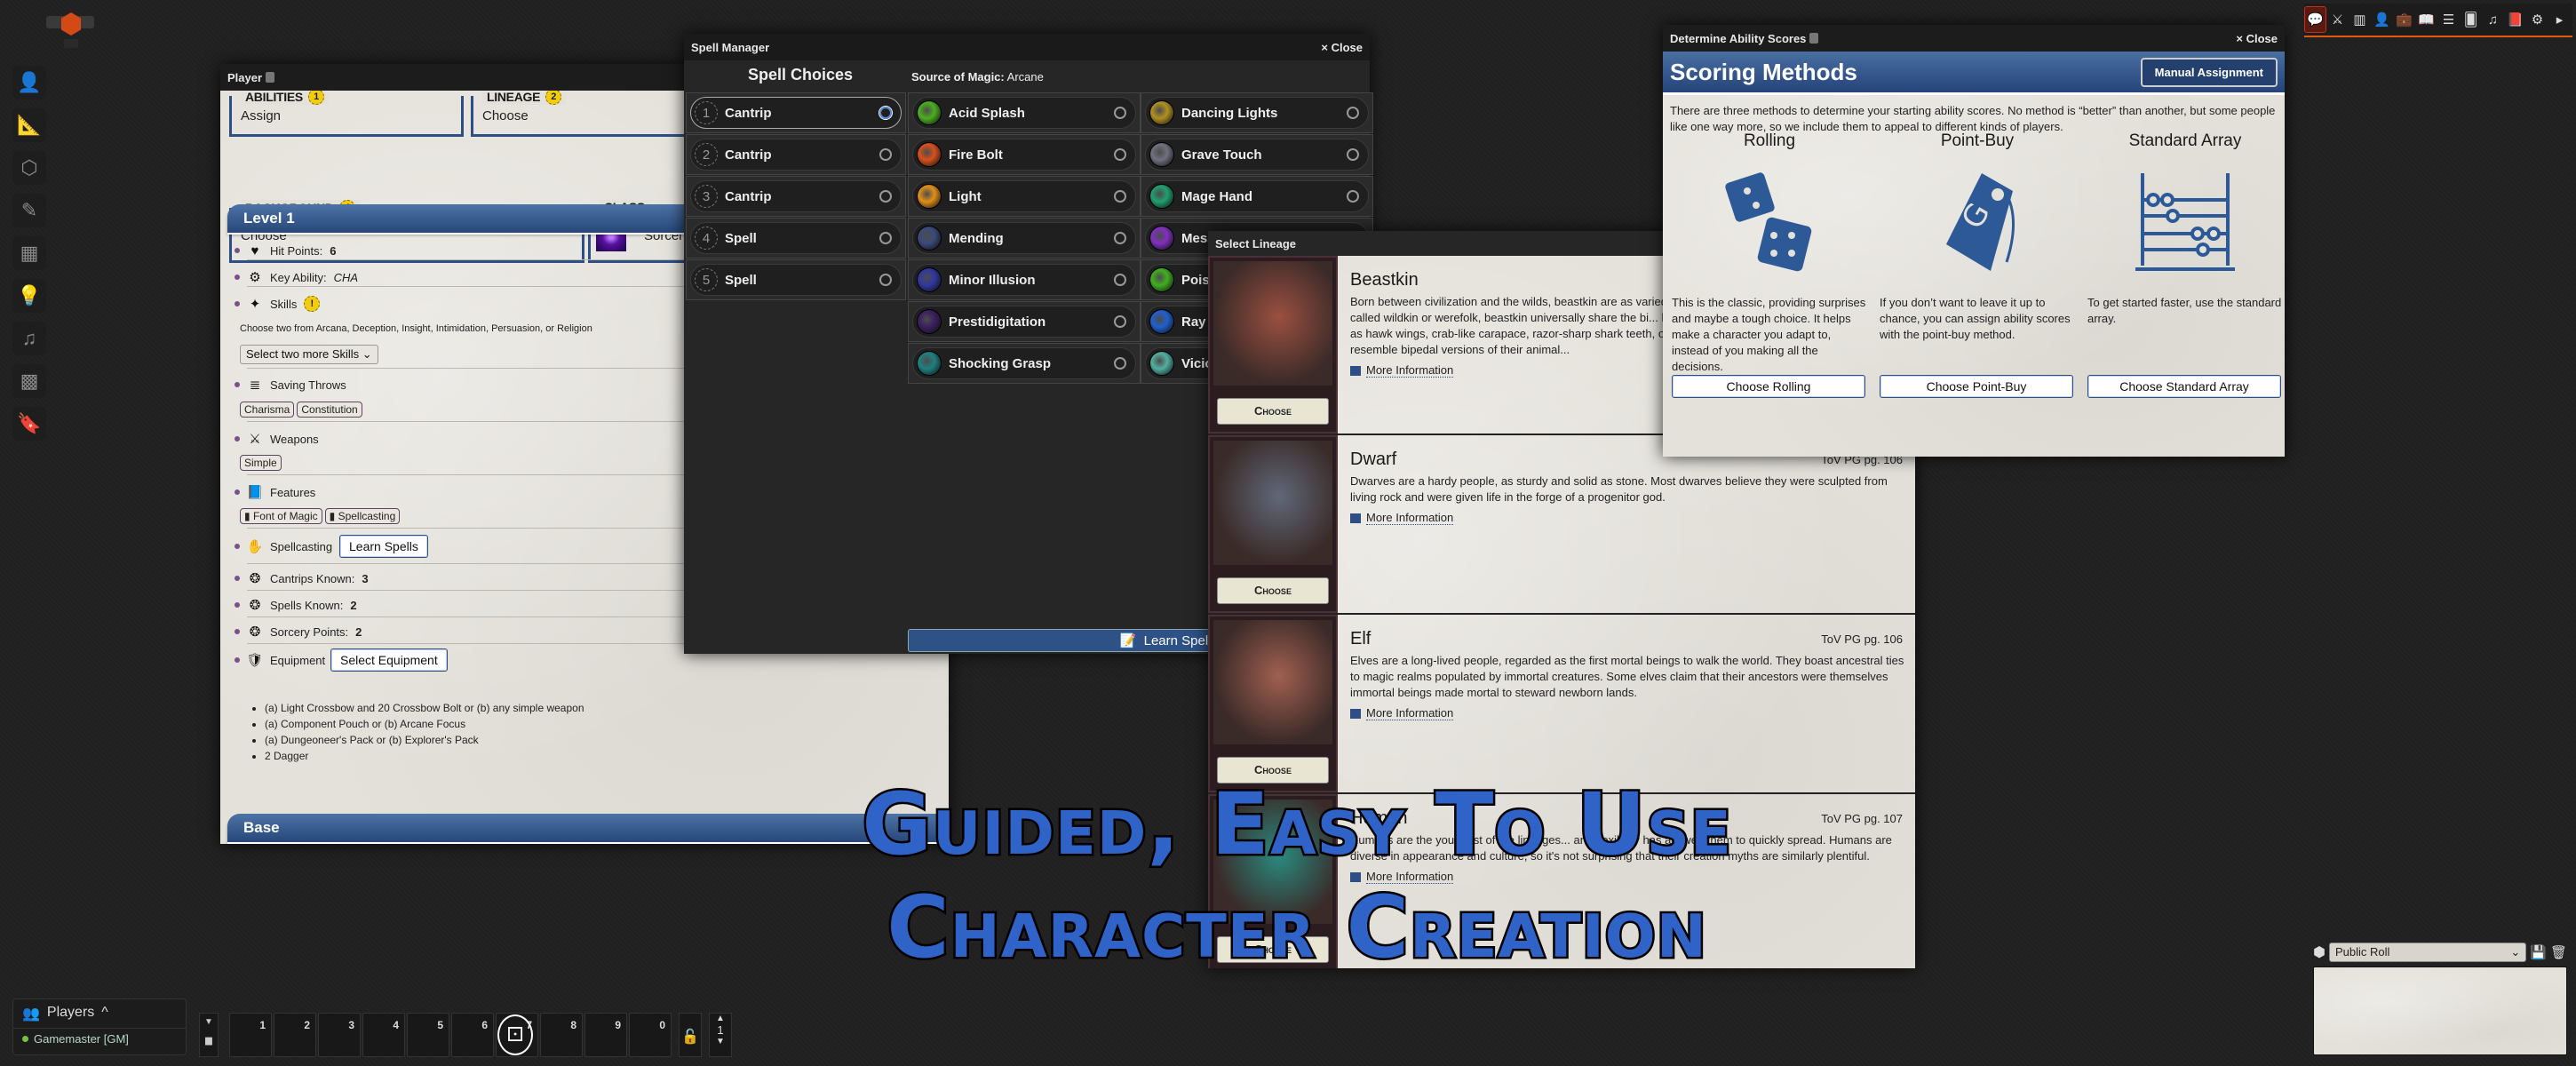  Describe the element at coordinates (1257, 112) in the screenshot. I see `spell-option: Dancing Lights` at that location.